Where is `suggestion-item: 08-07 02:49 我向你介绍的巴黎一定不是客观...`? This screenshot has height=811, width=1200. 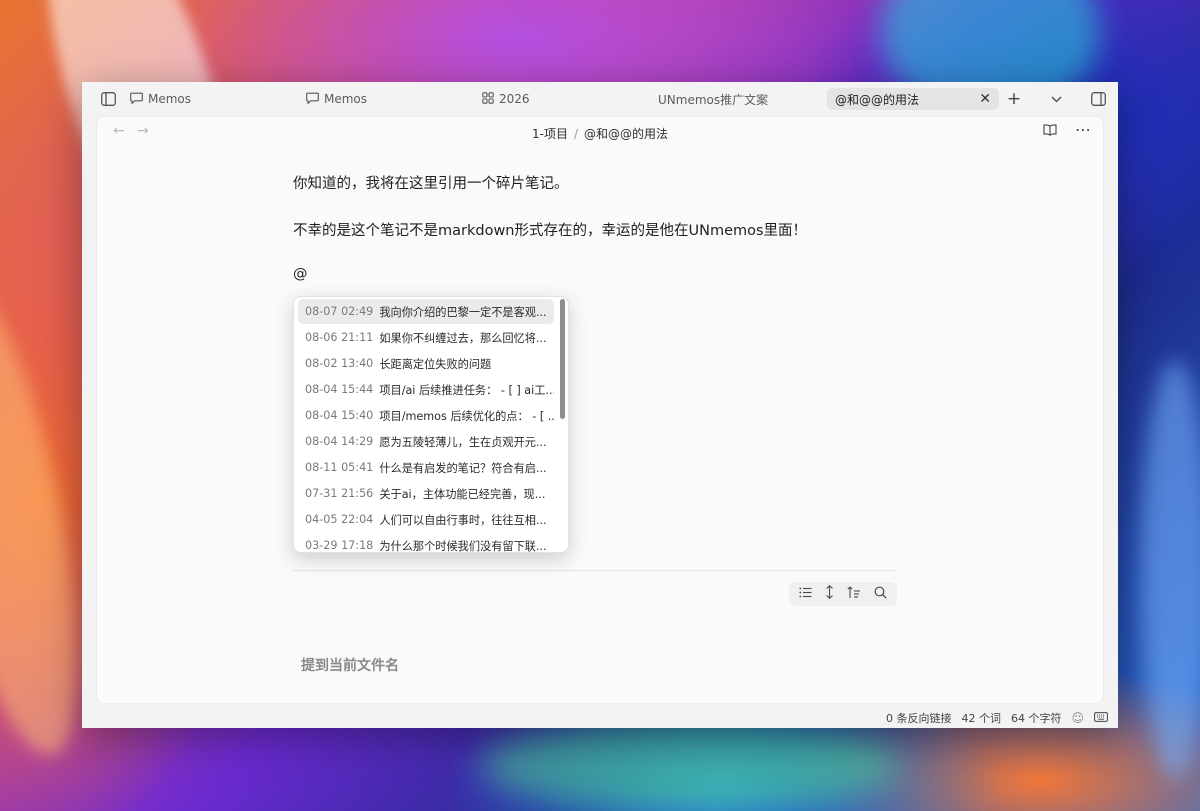 suggestion-item: 08-07 02:49 我向你介绍的巴黎一定不是客观... is located at coordinates (426, 311).